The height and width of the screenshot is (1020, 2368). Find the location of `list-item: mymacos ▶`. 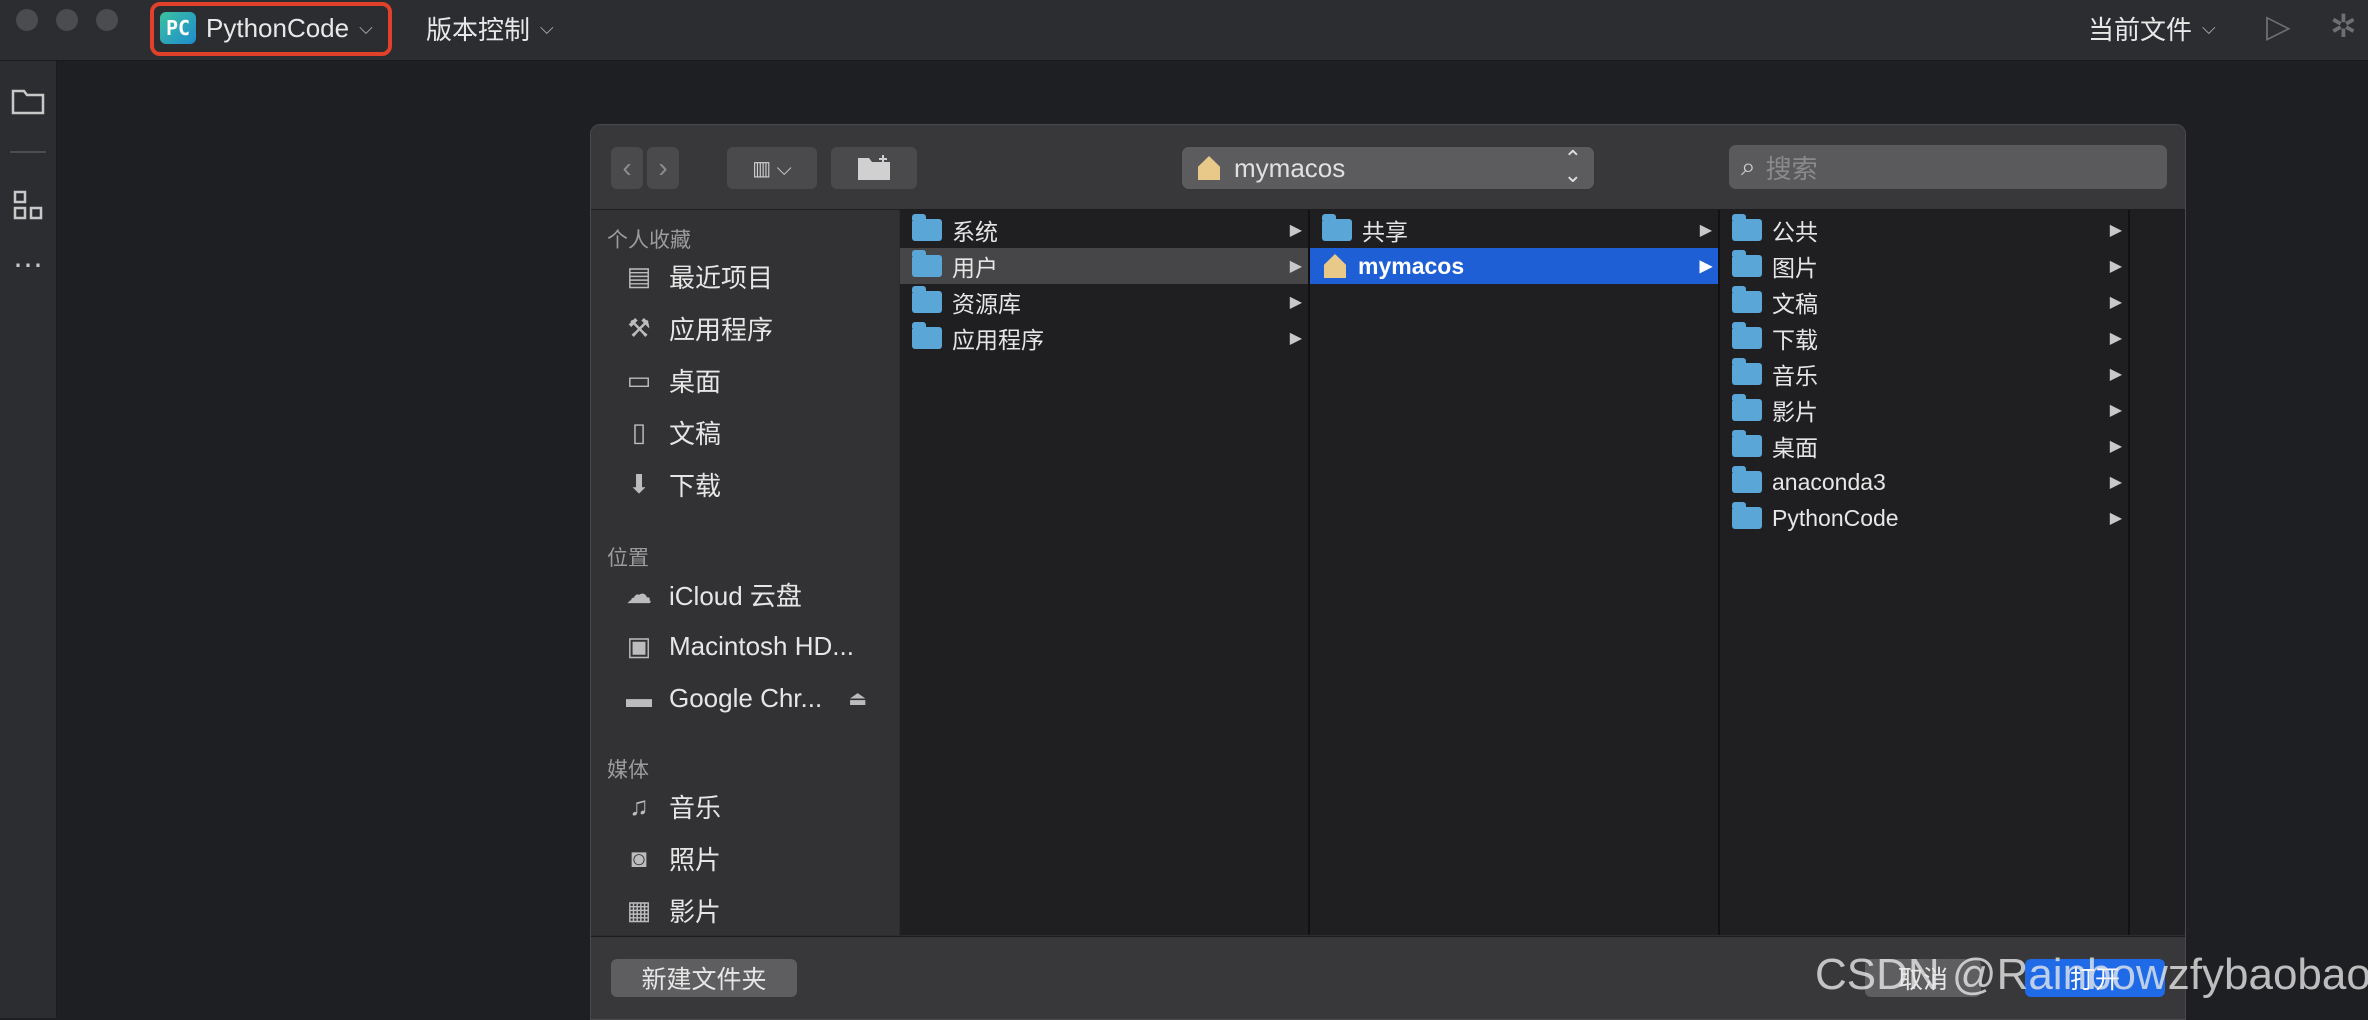

list-item: mymacos ▶ is located at coordinates (1514, 266).